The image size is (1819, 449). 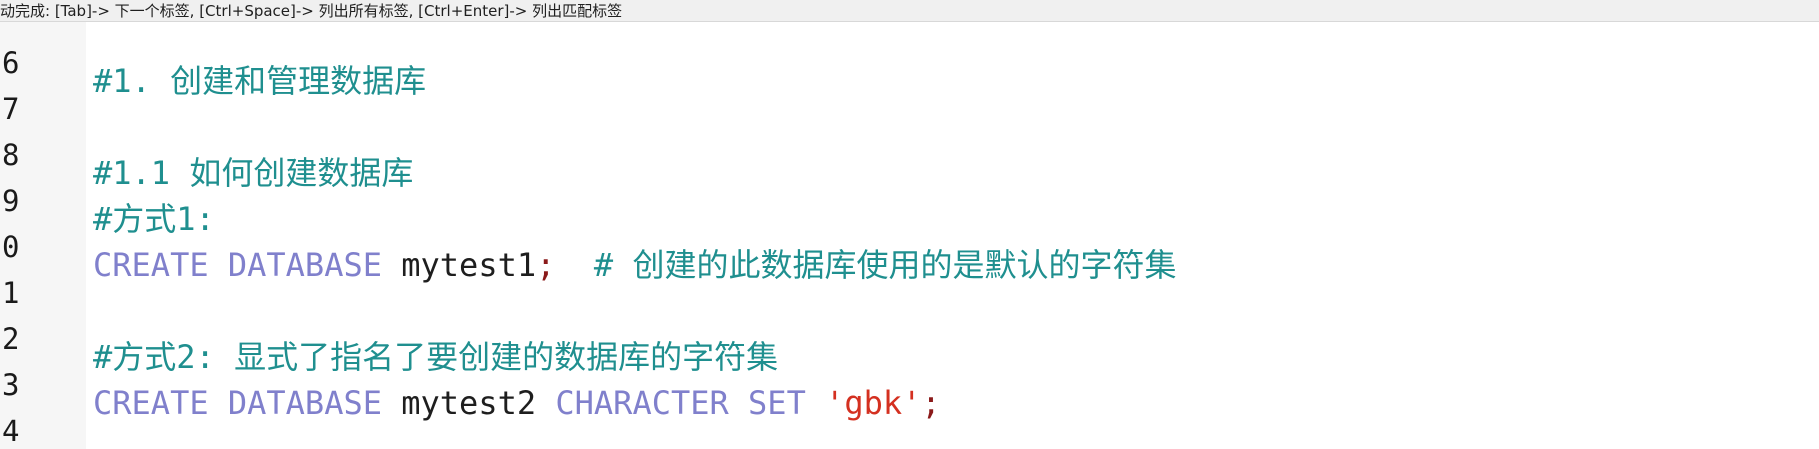 I want to click on code-line: 1, so click(x=909, y=281).